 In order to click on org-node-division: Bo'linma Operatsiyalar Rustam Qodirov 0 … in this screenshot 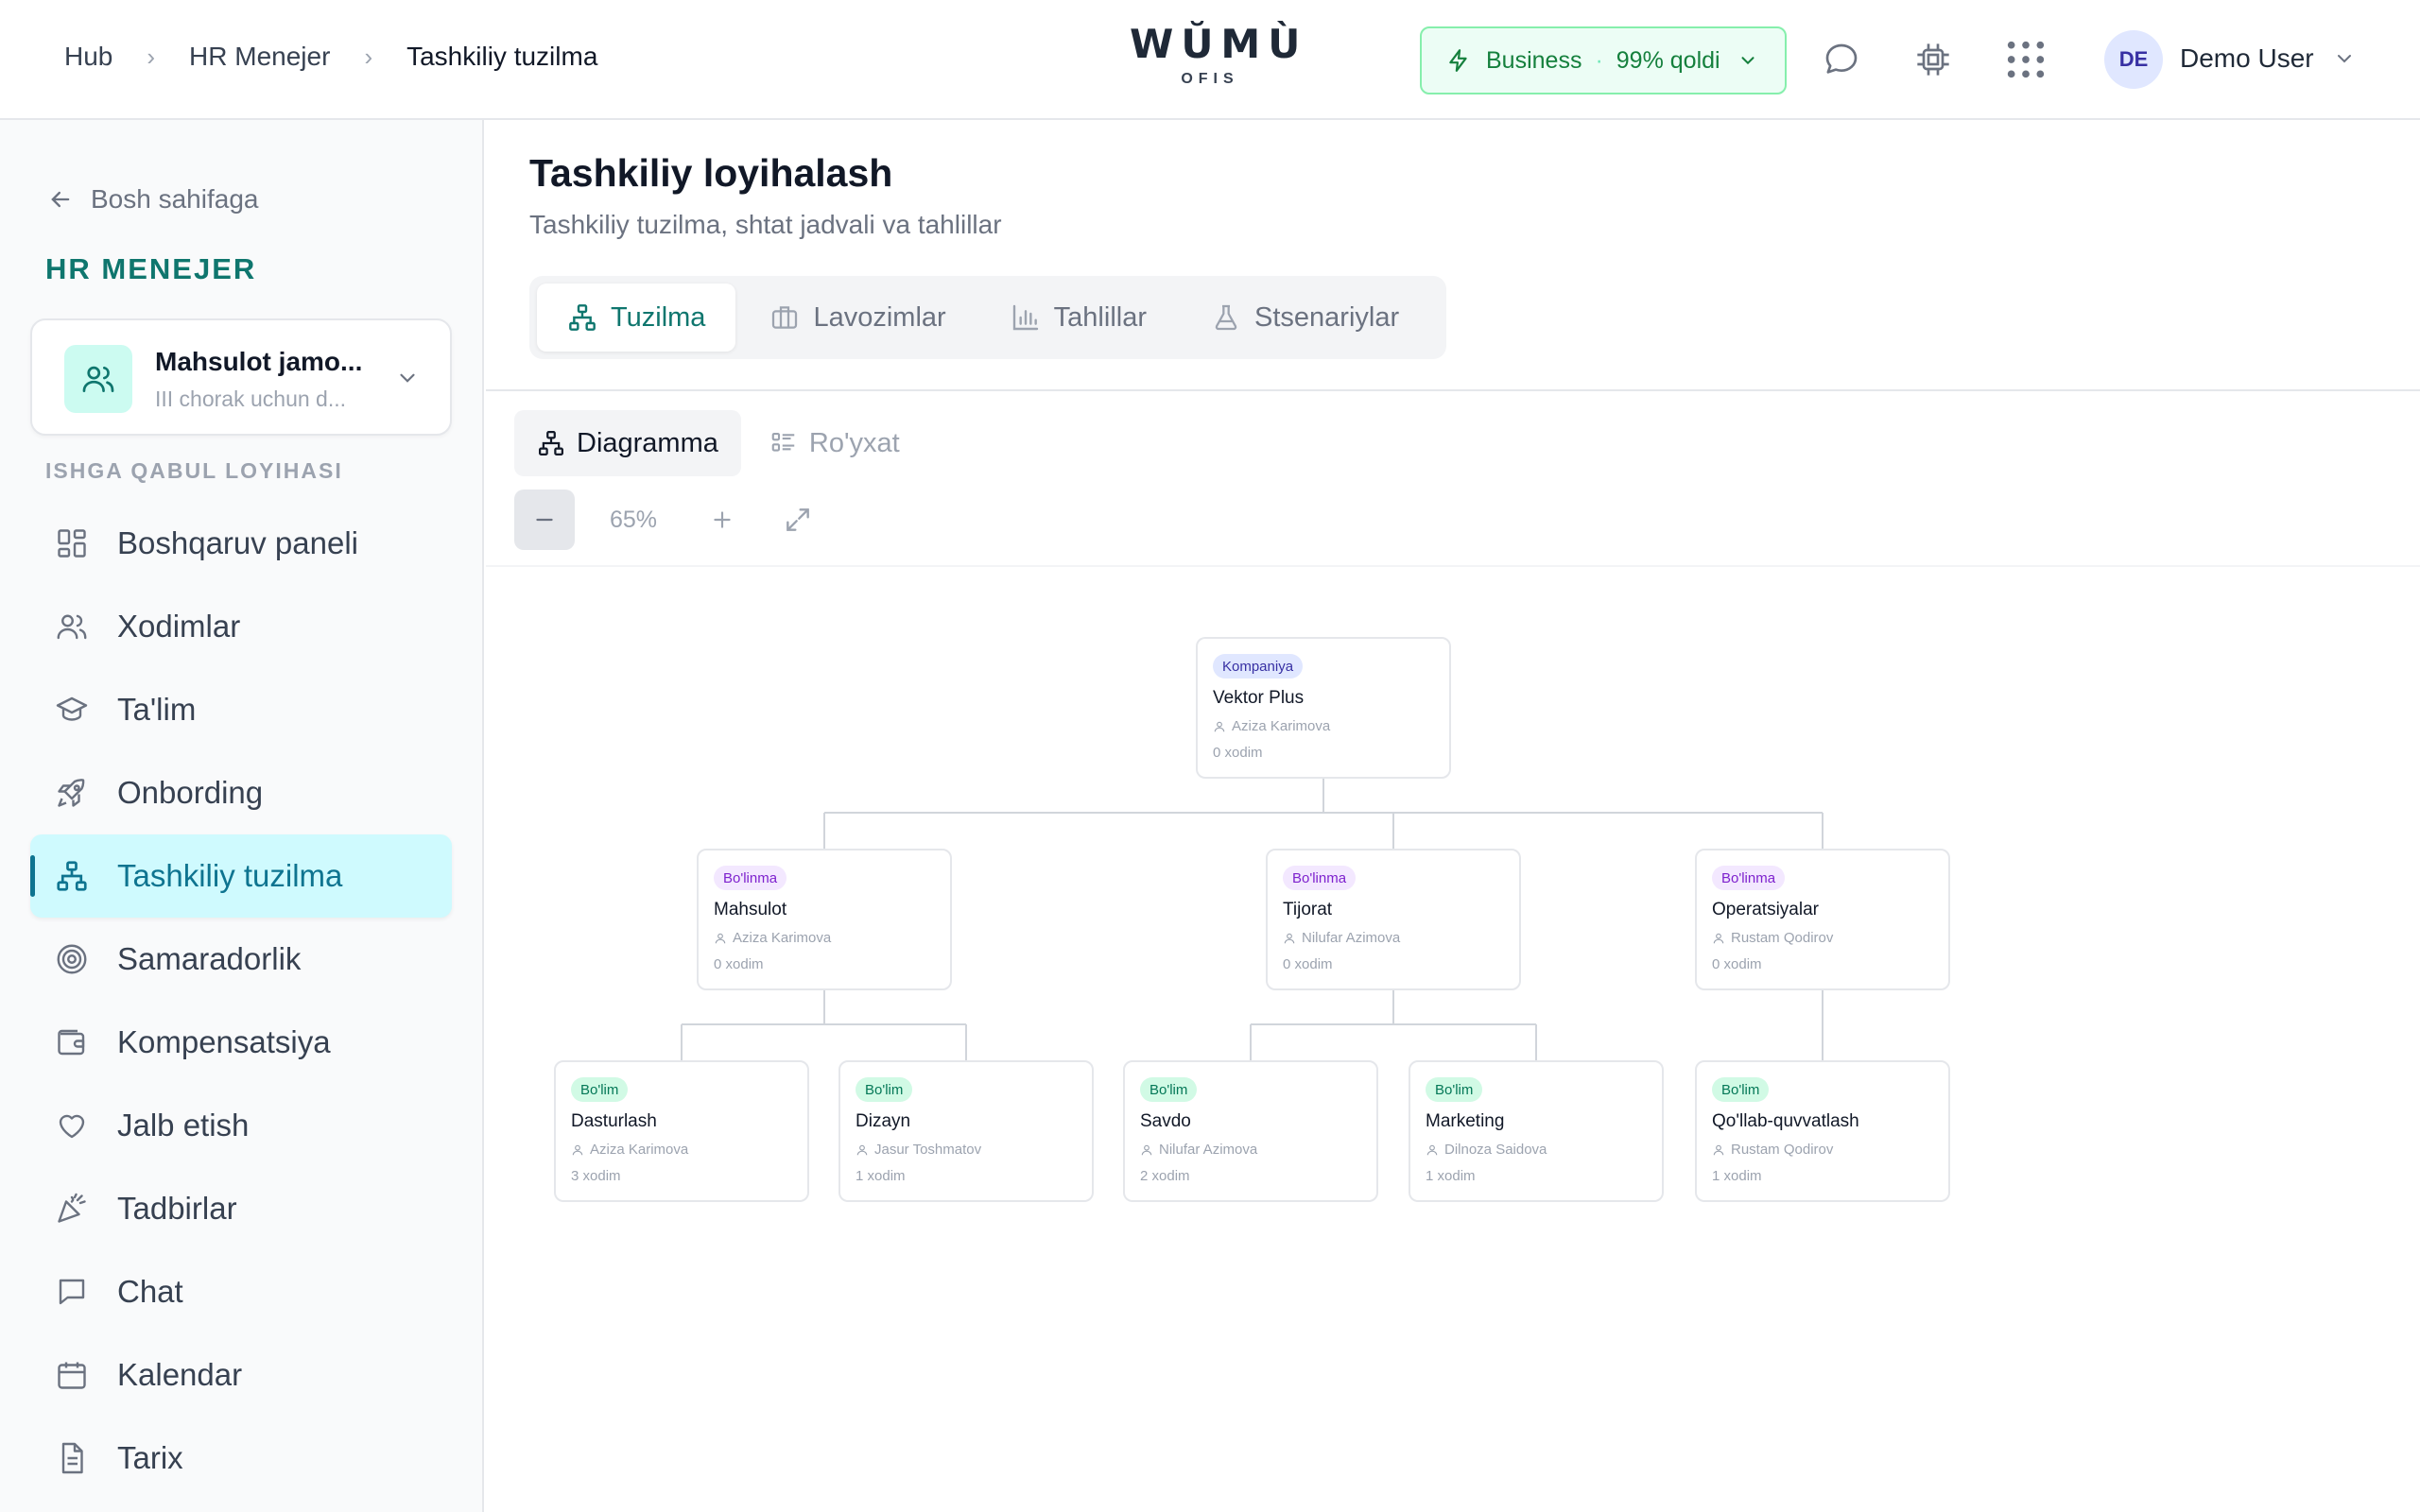, I will do `click(1822, 919)`.